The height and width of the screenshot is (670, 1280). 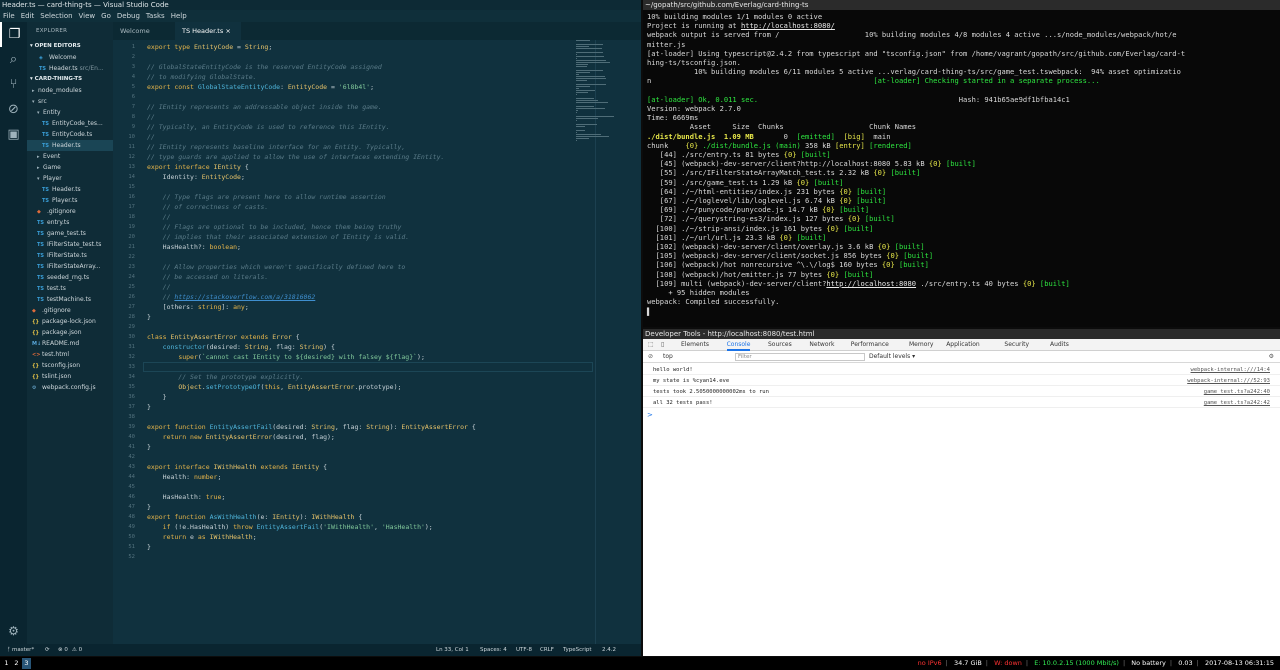 I want to click on console-source-link: game_test.ts?a242:42, so click(x=1237, y=403).